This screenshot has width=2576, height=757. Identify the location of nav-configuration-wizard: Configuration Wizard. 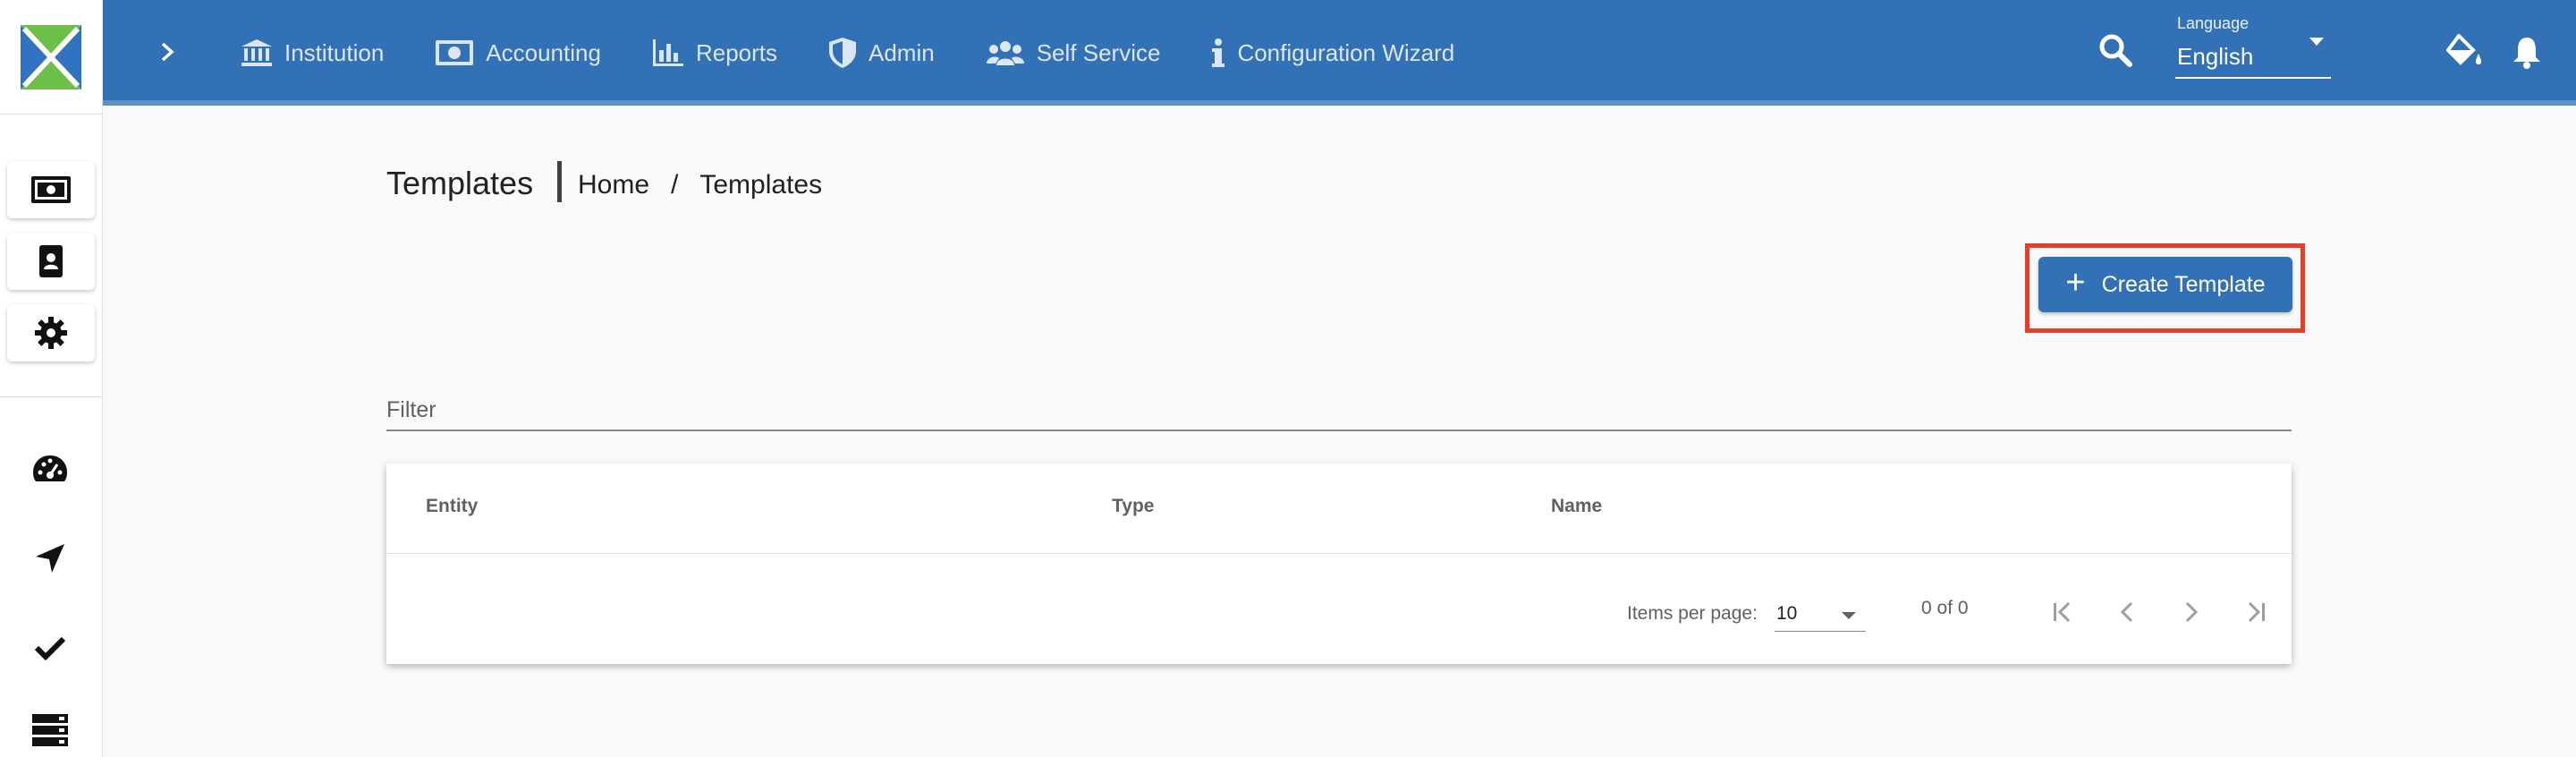
(1333, 53).